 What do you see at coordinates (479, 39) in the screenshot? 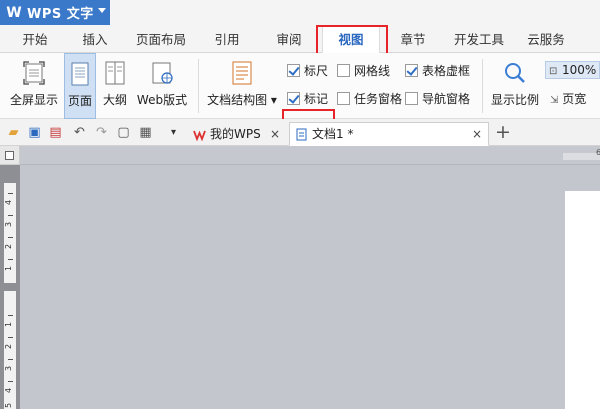
I see `tab-developer: 开发工具` at bounding box center [479, 39].